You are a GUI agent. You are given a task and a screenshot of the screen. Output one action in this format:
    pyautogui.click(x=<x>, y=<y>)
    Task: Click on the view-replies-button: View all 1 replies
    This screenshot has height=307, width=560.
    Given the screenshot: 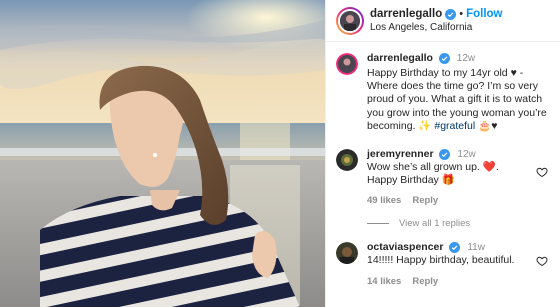 What is the action you would take?
    pyautogui.click(x=458, y=223)
    